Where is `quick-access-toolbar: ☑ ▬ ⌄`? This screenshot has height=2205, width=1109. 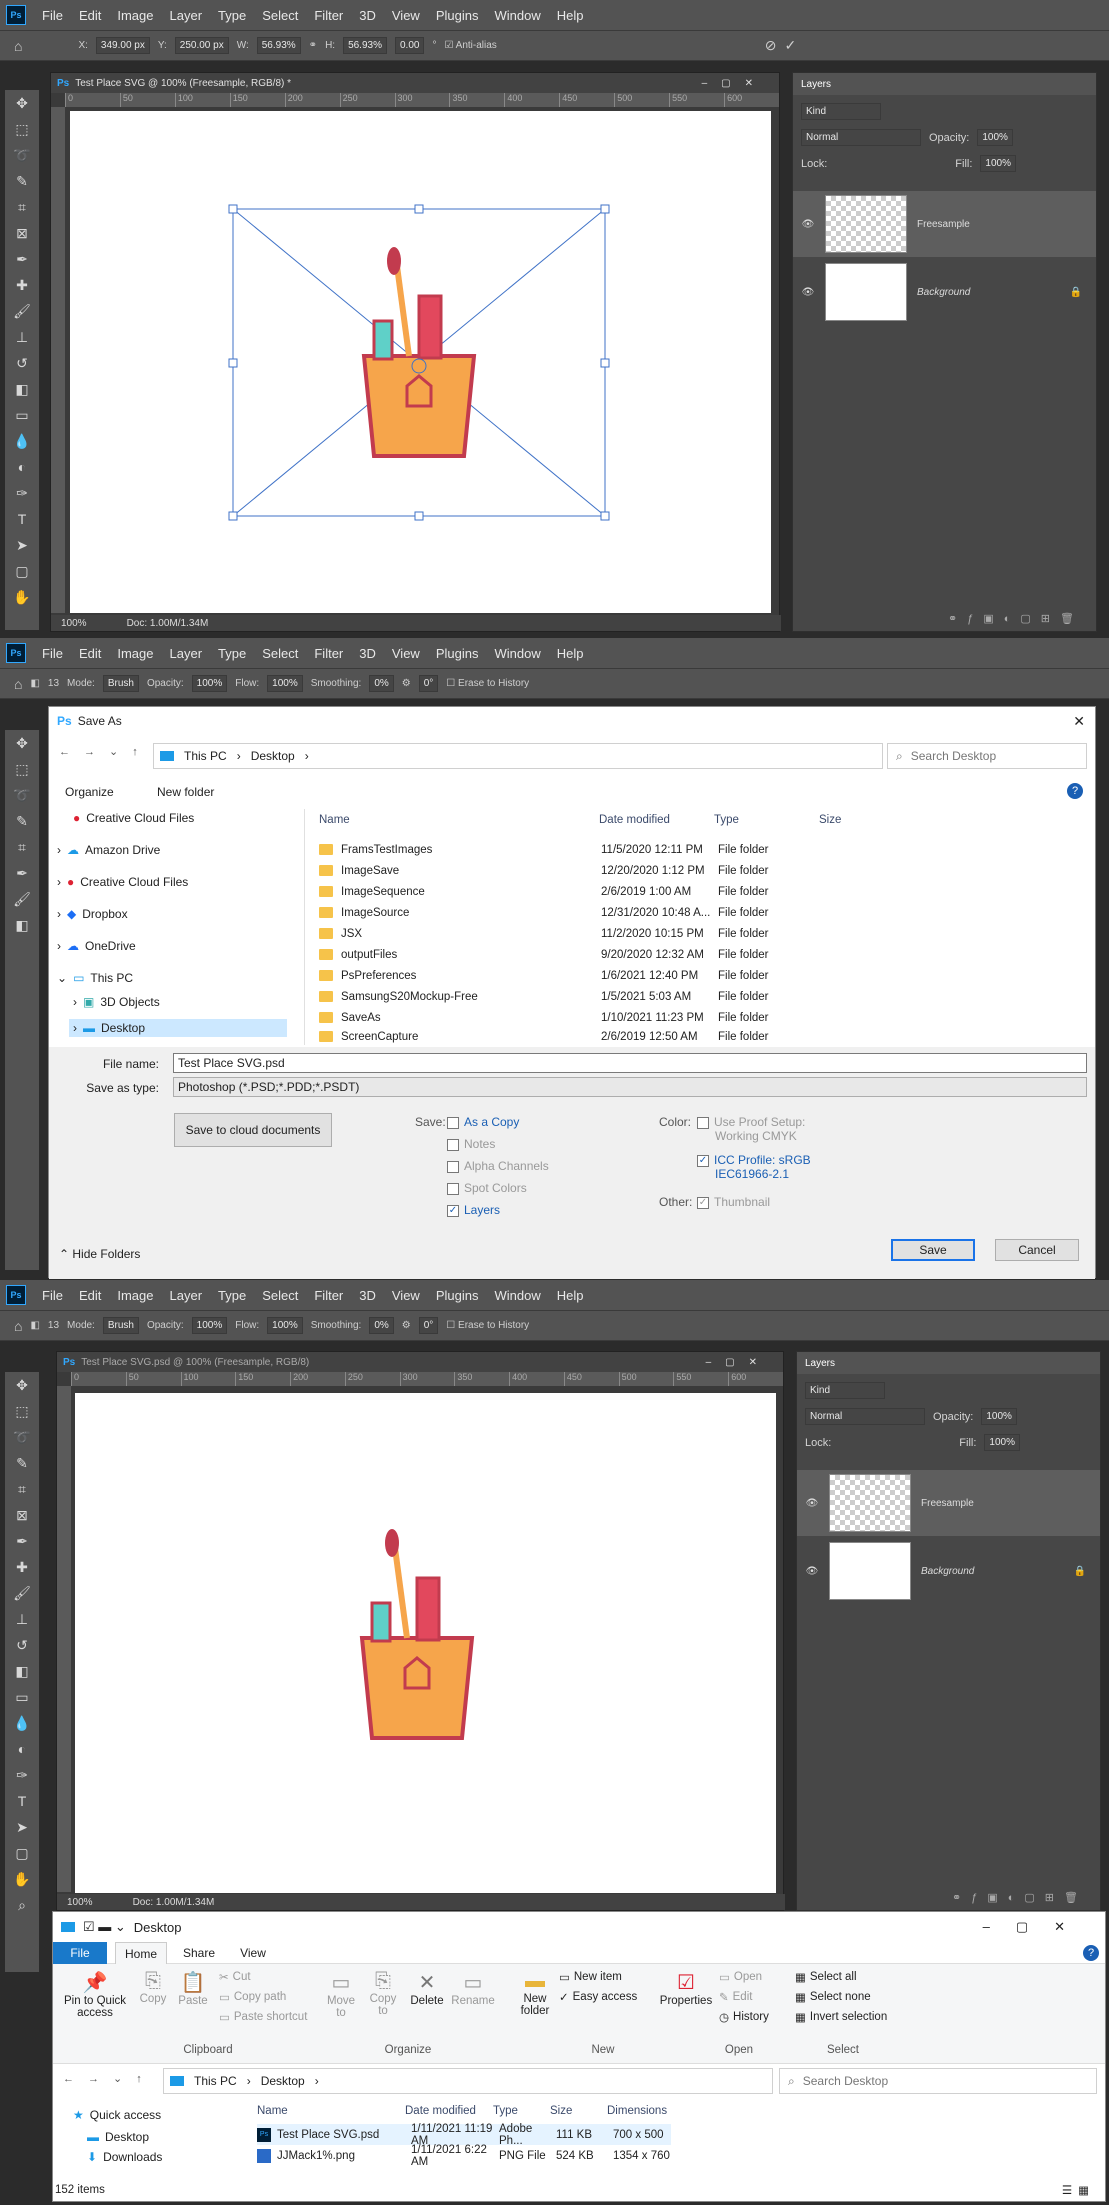 quick-access-toolbar: ☑ ▬ ⌄ is located at coordinates (104, 1927).